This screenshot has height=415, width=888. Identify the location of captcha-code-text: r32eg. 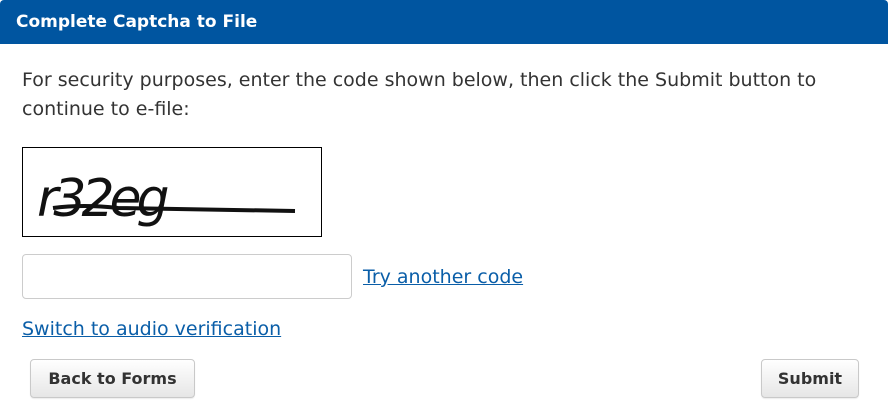
(102, 199).